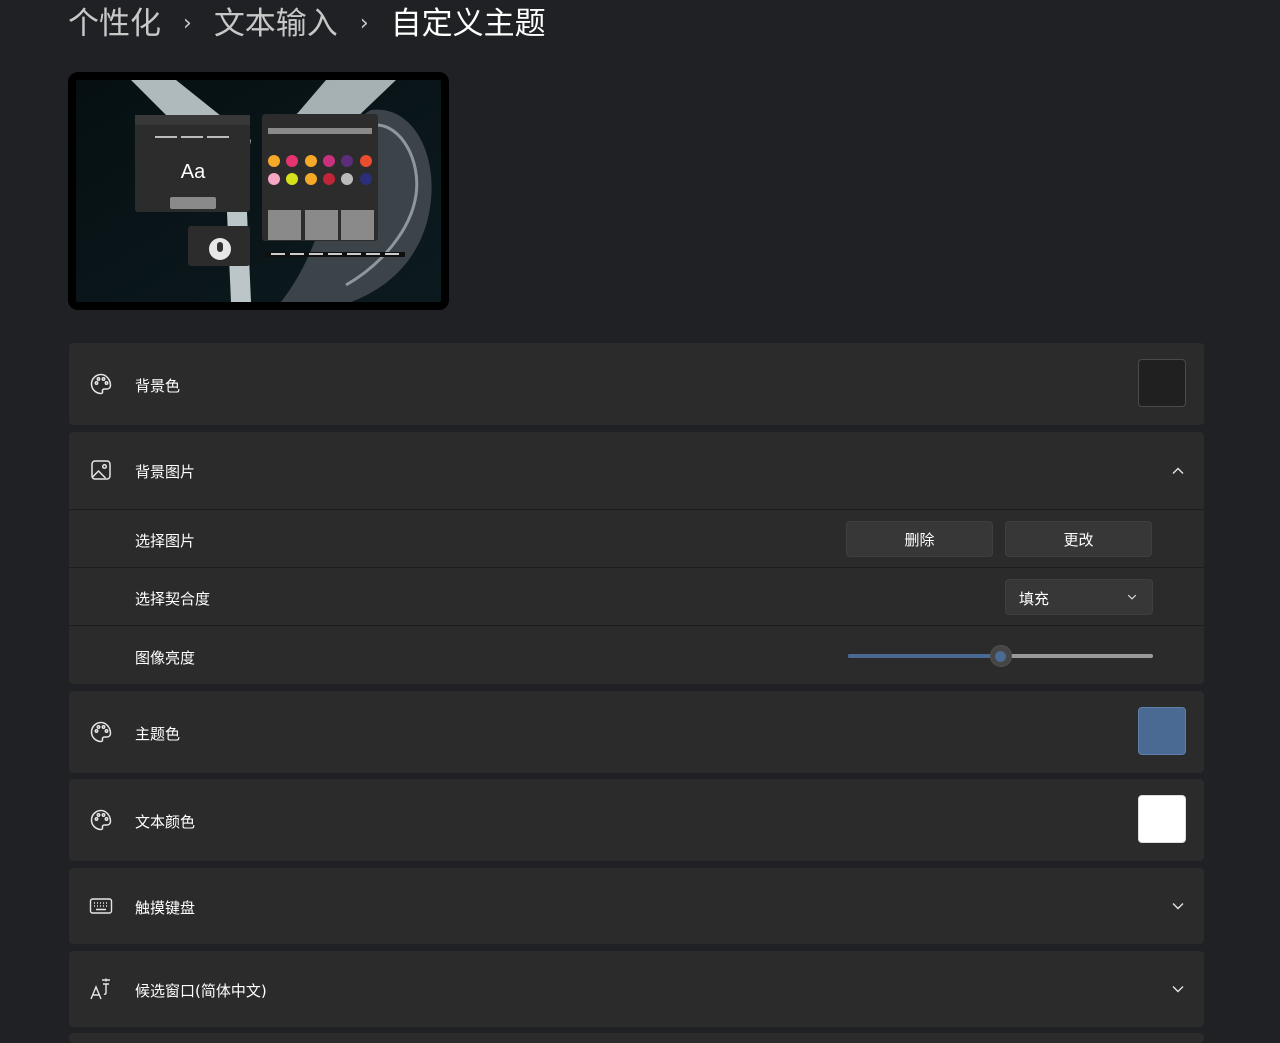 The image size is (1280, 1043). Describe the element at coordinates (165, 822) in the screenshot. I see `text-color-label: 文本颜色` at that location.